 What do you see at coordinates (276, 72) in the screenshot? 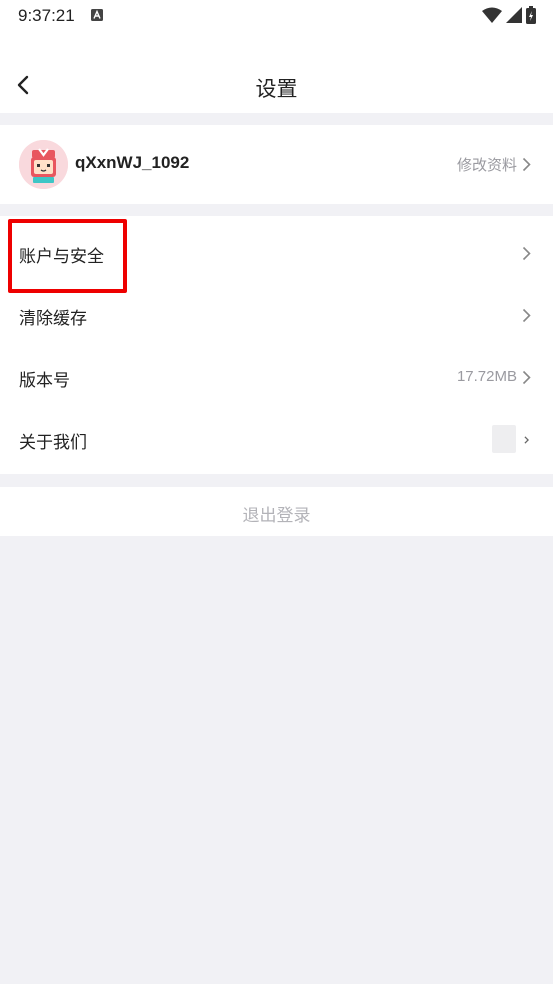
I see `header: 设置` at bounding box center [276, 72].